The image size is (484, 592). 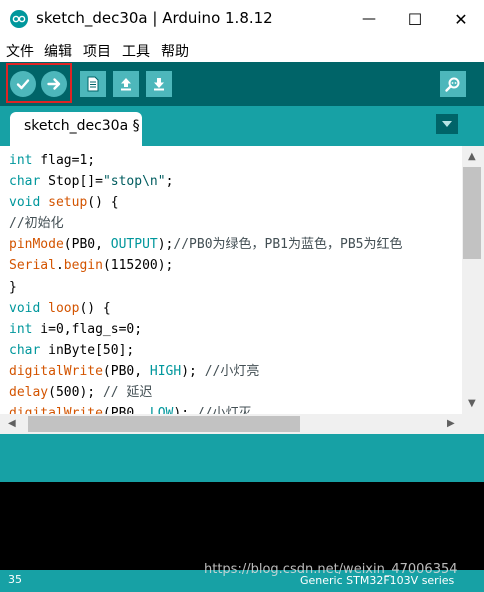 I want to click on code-line: char Stop[]="stop\n";, so click(x=91, y=182).